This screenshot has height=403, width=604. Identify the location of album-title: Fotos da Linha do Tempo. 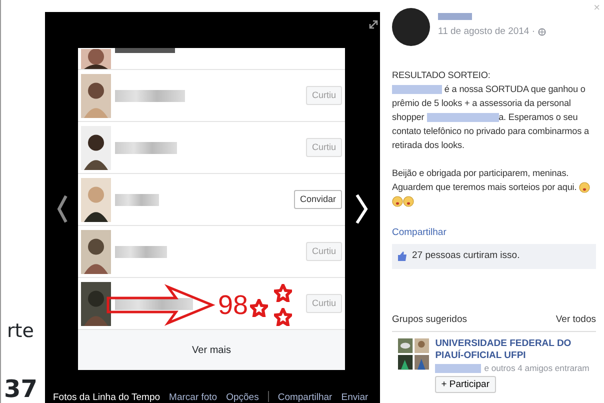
(106, 397).